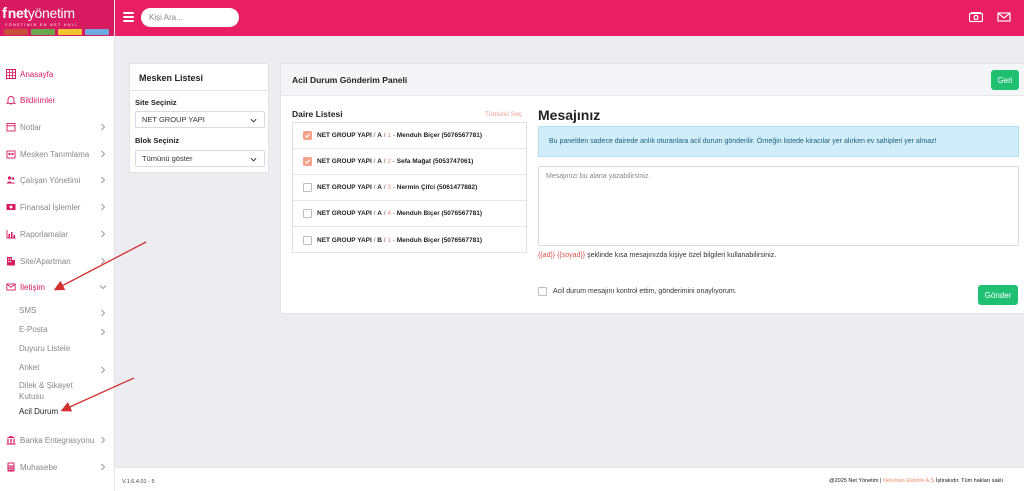 The width and height of the screenshot is (1024, 491). I want to click on sidebar-item-label: Anasayfa, so click(37, 74).